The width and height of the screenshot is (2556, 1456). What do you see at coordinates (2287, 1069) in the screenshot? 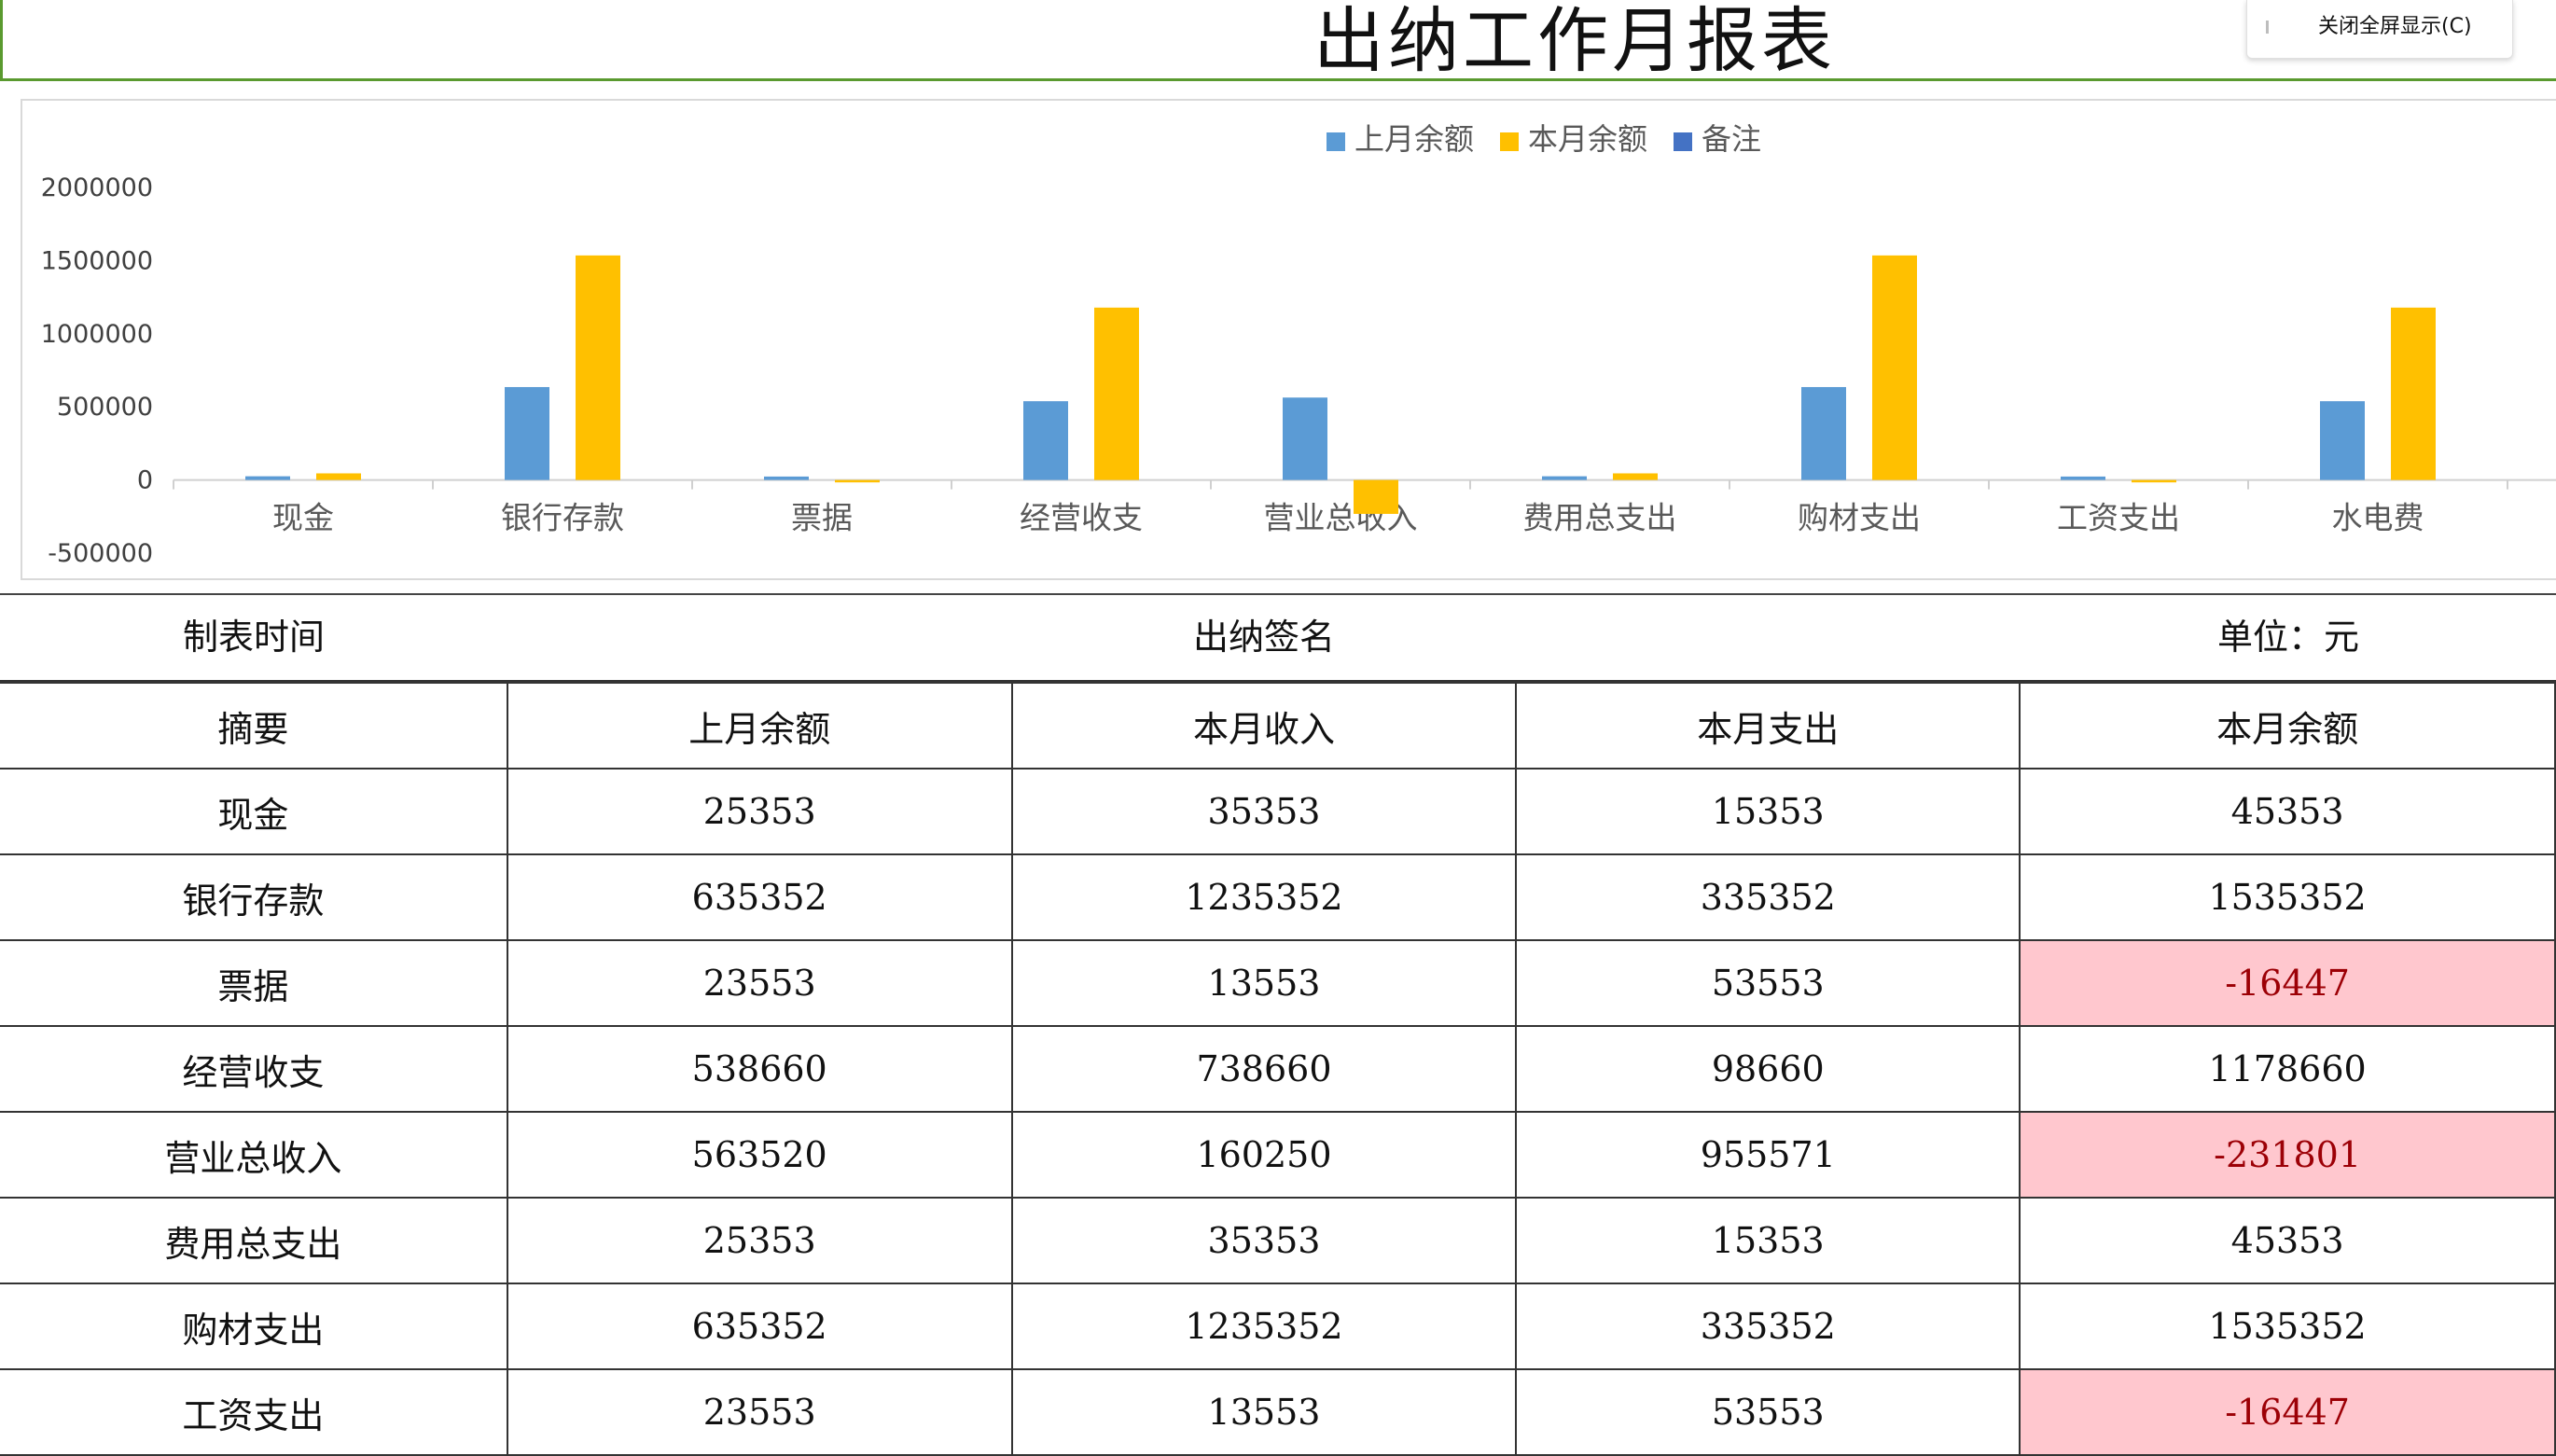
I see `table-cell: 1178660` at bounding box center [2287, 1069].